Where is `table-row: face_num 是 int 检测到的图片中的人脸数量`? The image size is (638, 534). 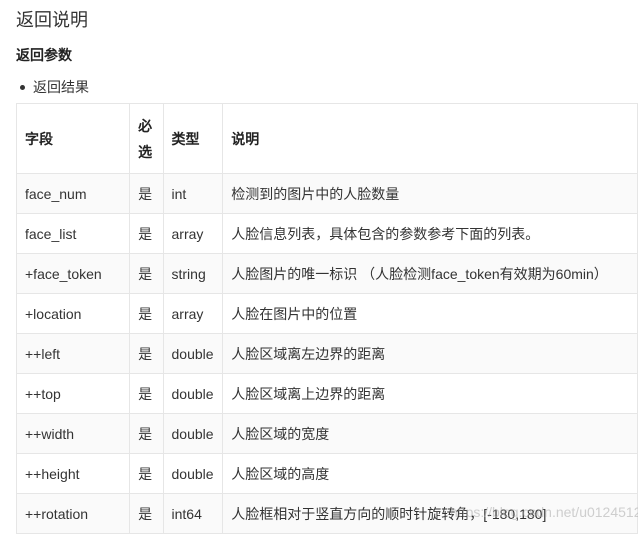 table-row: face_num 是 int 检测到的图片中的人脸数量 is located at coordinates (326, 193).